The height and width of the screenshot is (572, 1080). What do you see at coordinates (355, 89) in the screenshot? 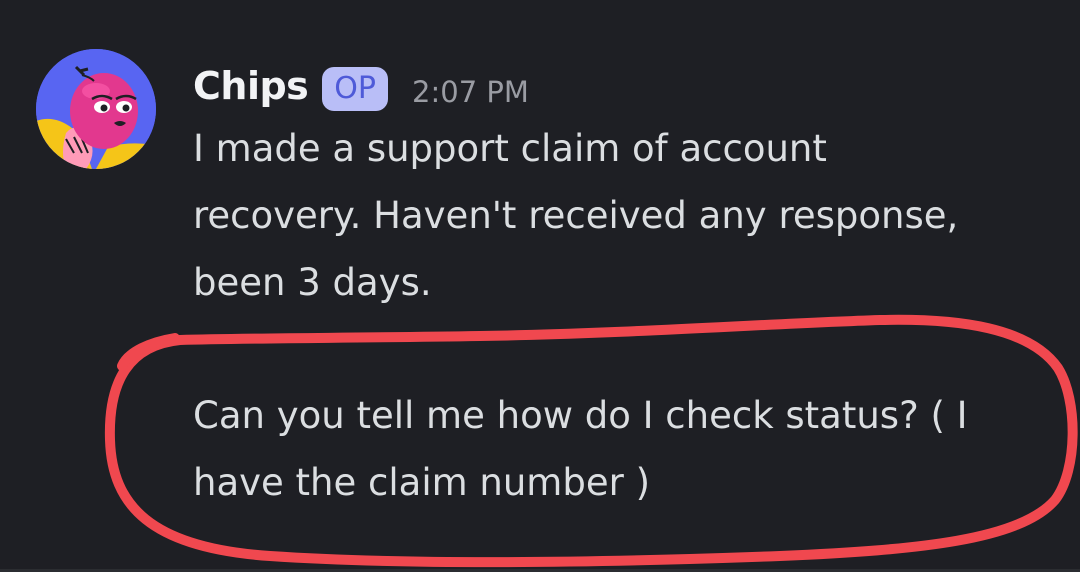
I see `op-badge: OP` at bounding box center [355, 89].